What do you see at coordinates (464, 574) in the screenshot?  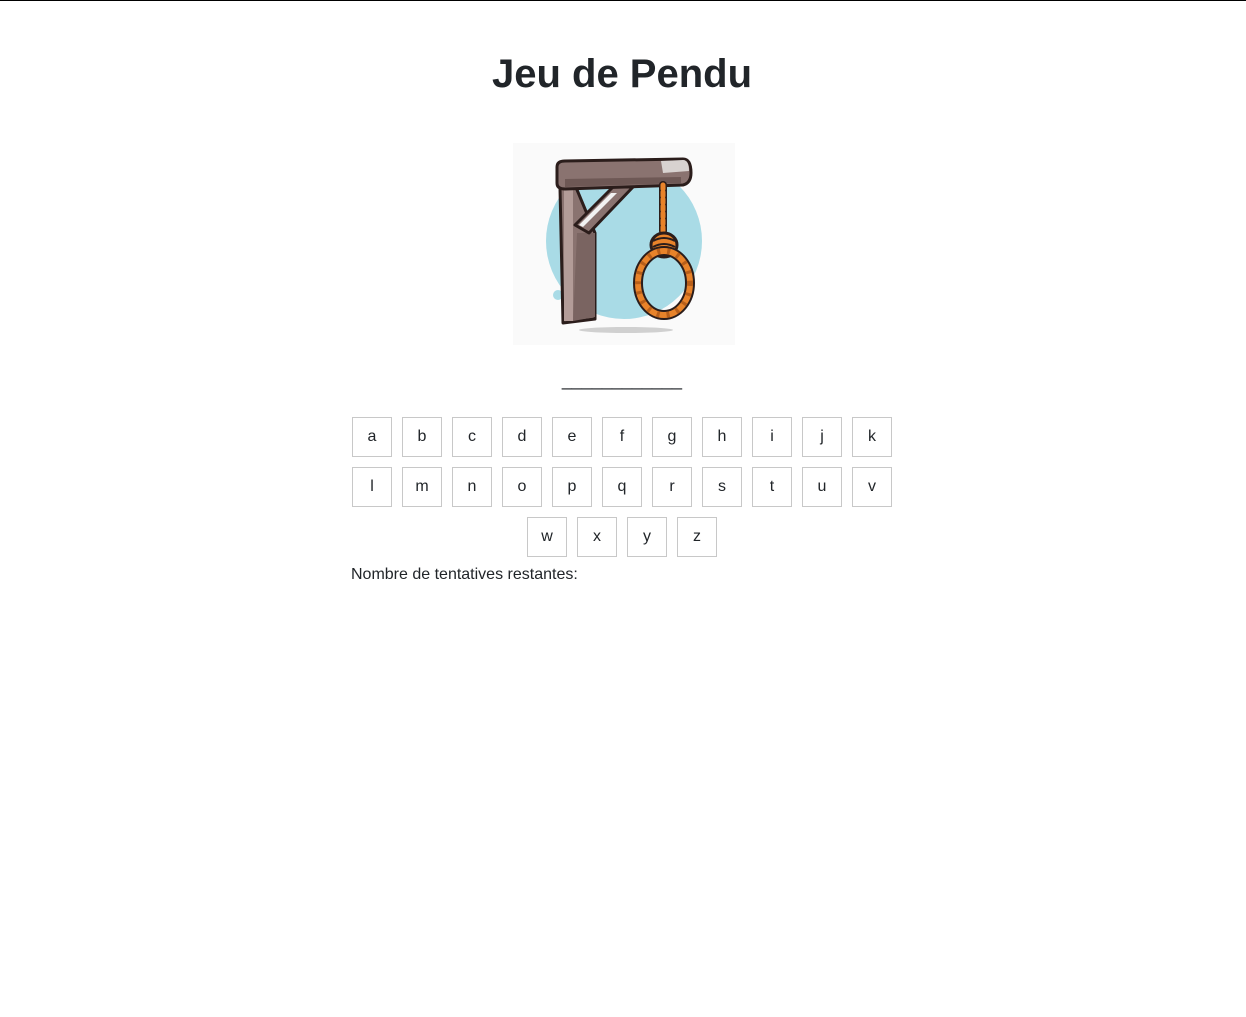 I see `attempts-remaining-label: Nombre de tentatives restantes:` at bounding box center [464, 574].